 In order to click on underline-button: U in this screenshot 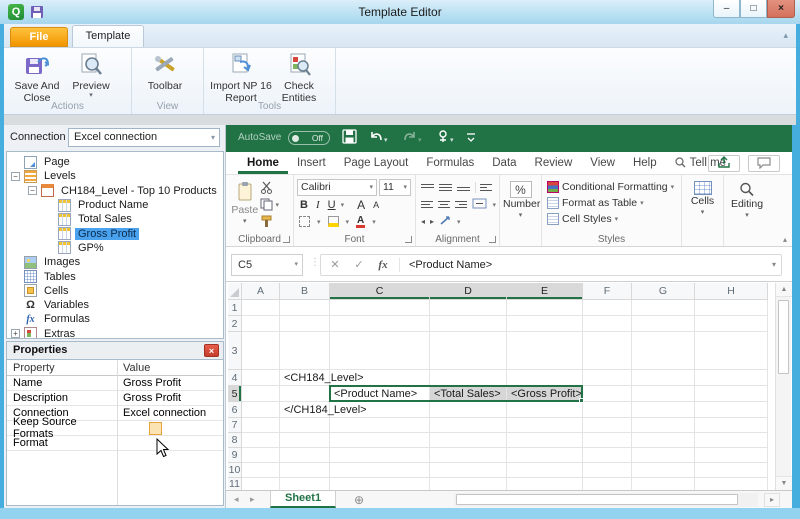, I will do `click(332, 205)`.